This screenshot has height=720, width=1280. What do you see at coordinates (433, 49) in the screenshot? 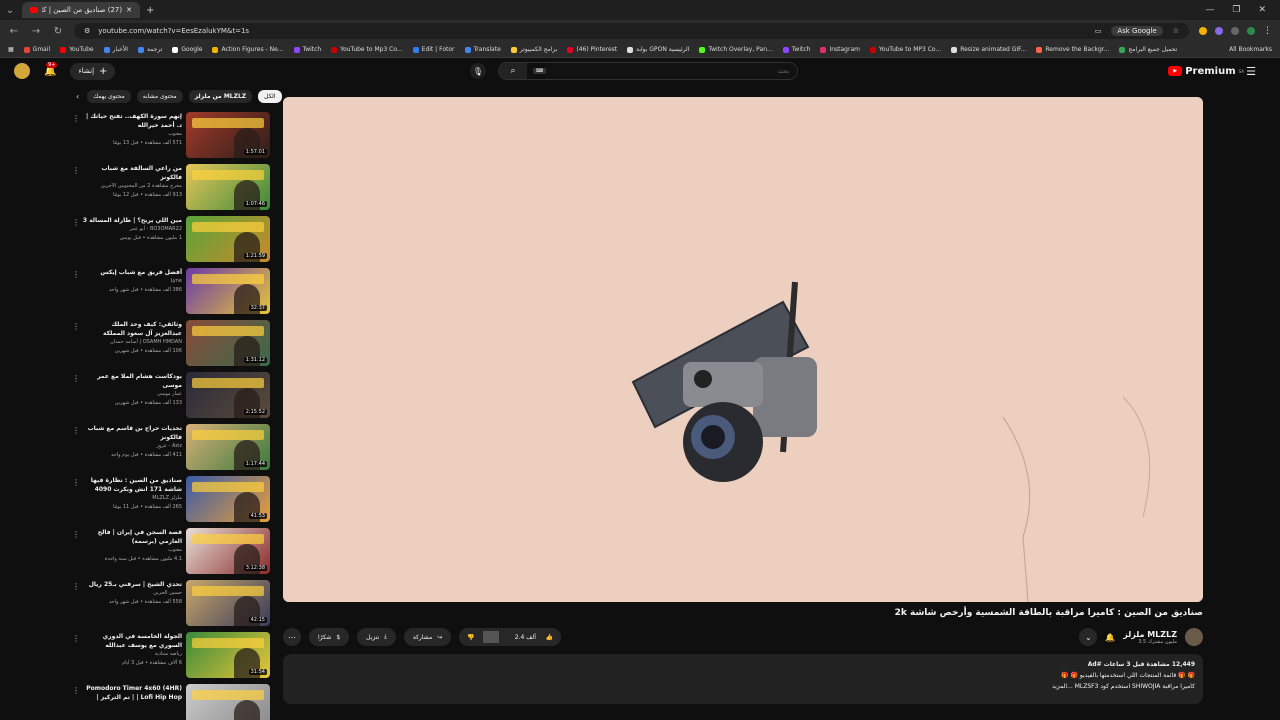
I see `bookmark-item: Edit | Fotor` at bounding box center [433, 49].